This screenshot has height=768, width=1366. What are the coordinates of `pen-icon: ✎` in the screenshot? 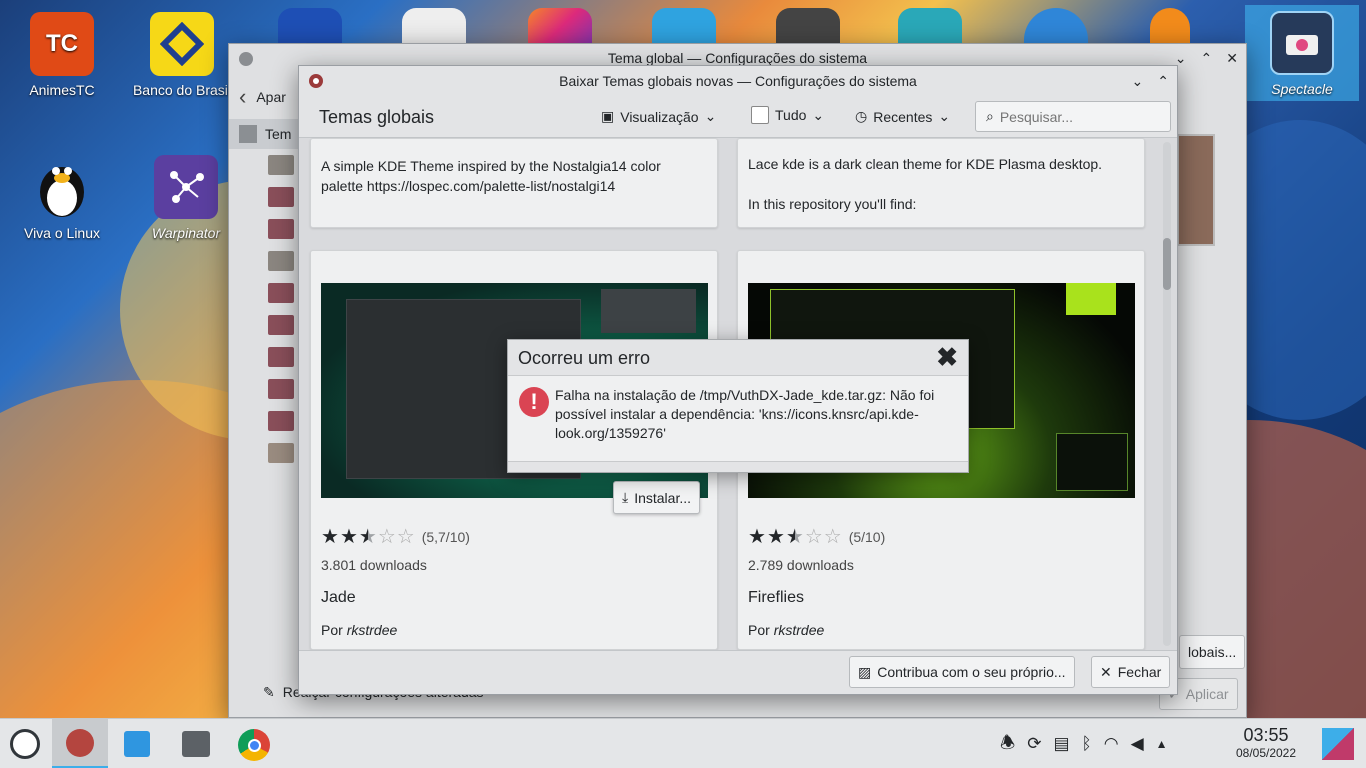 It's located at (269, 692).